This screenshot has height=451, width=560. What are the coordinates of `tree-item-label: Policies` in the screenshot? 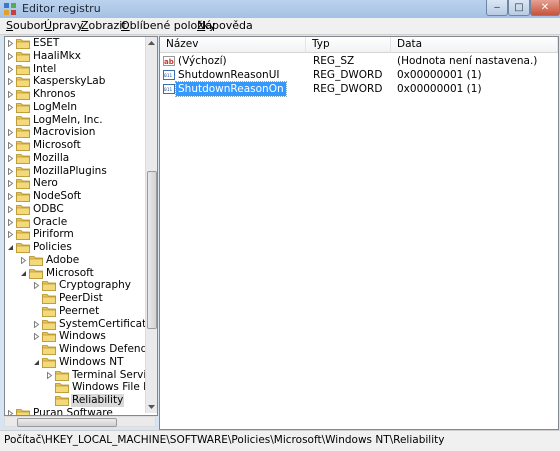 It's located at (52, 247).